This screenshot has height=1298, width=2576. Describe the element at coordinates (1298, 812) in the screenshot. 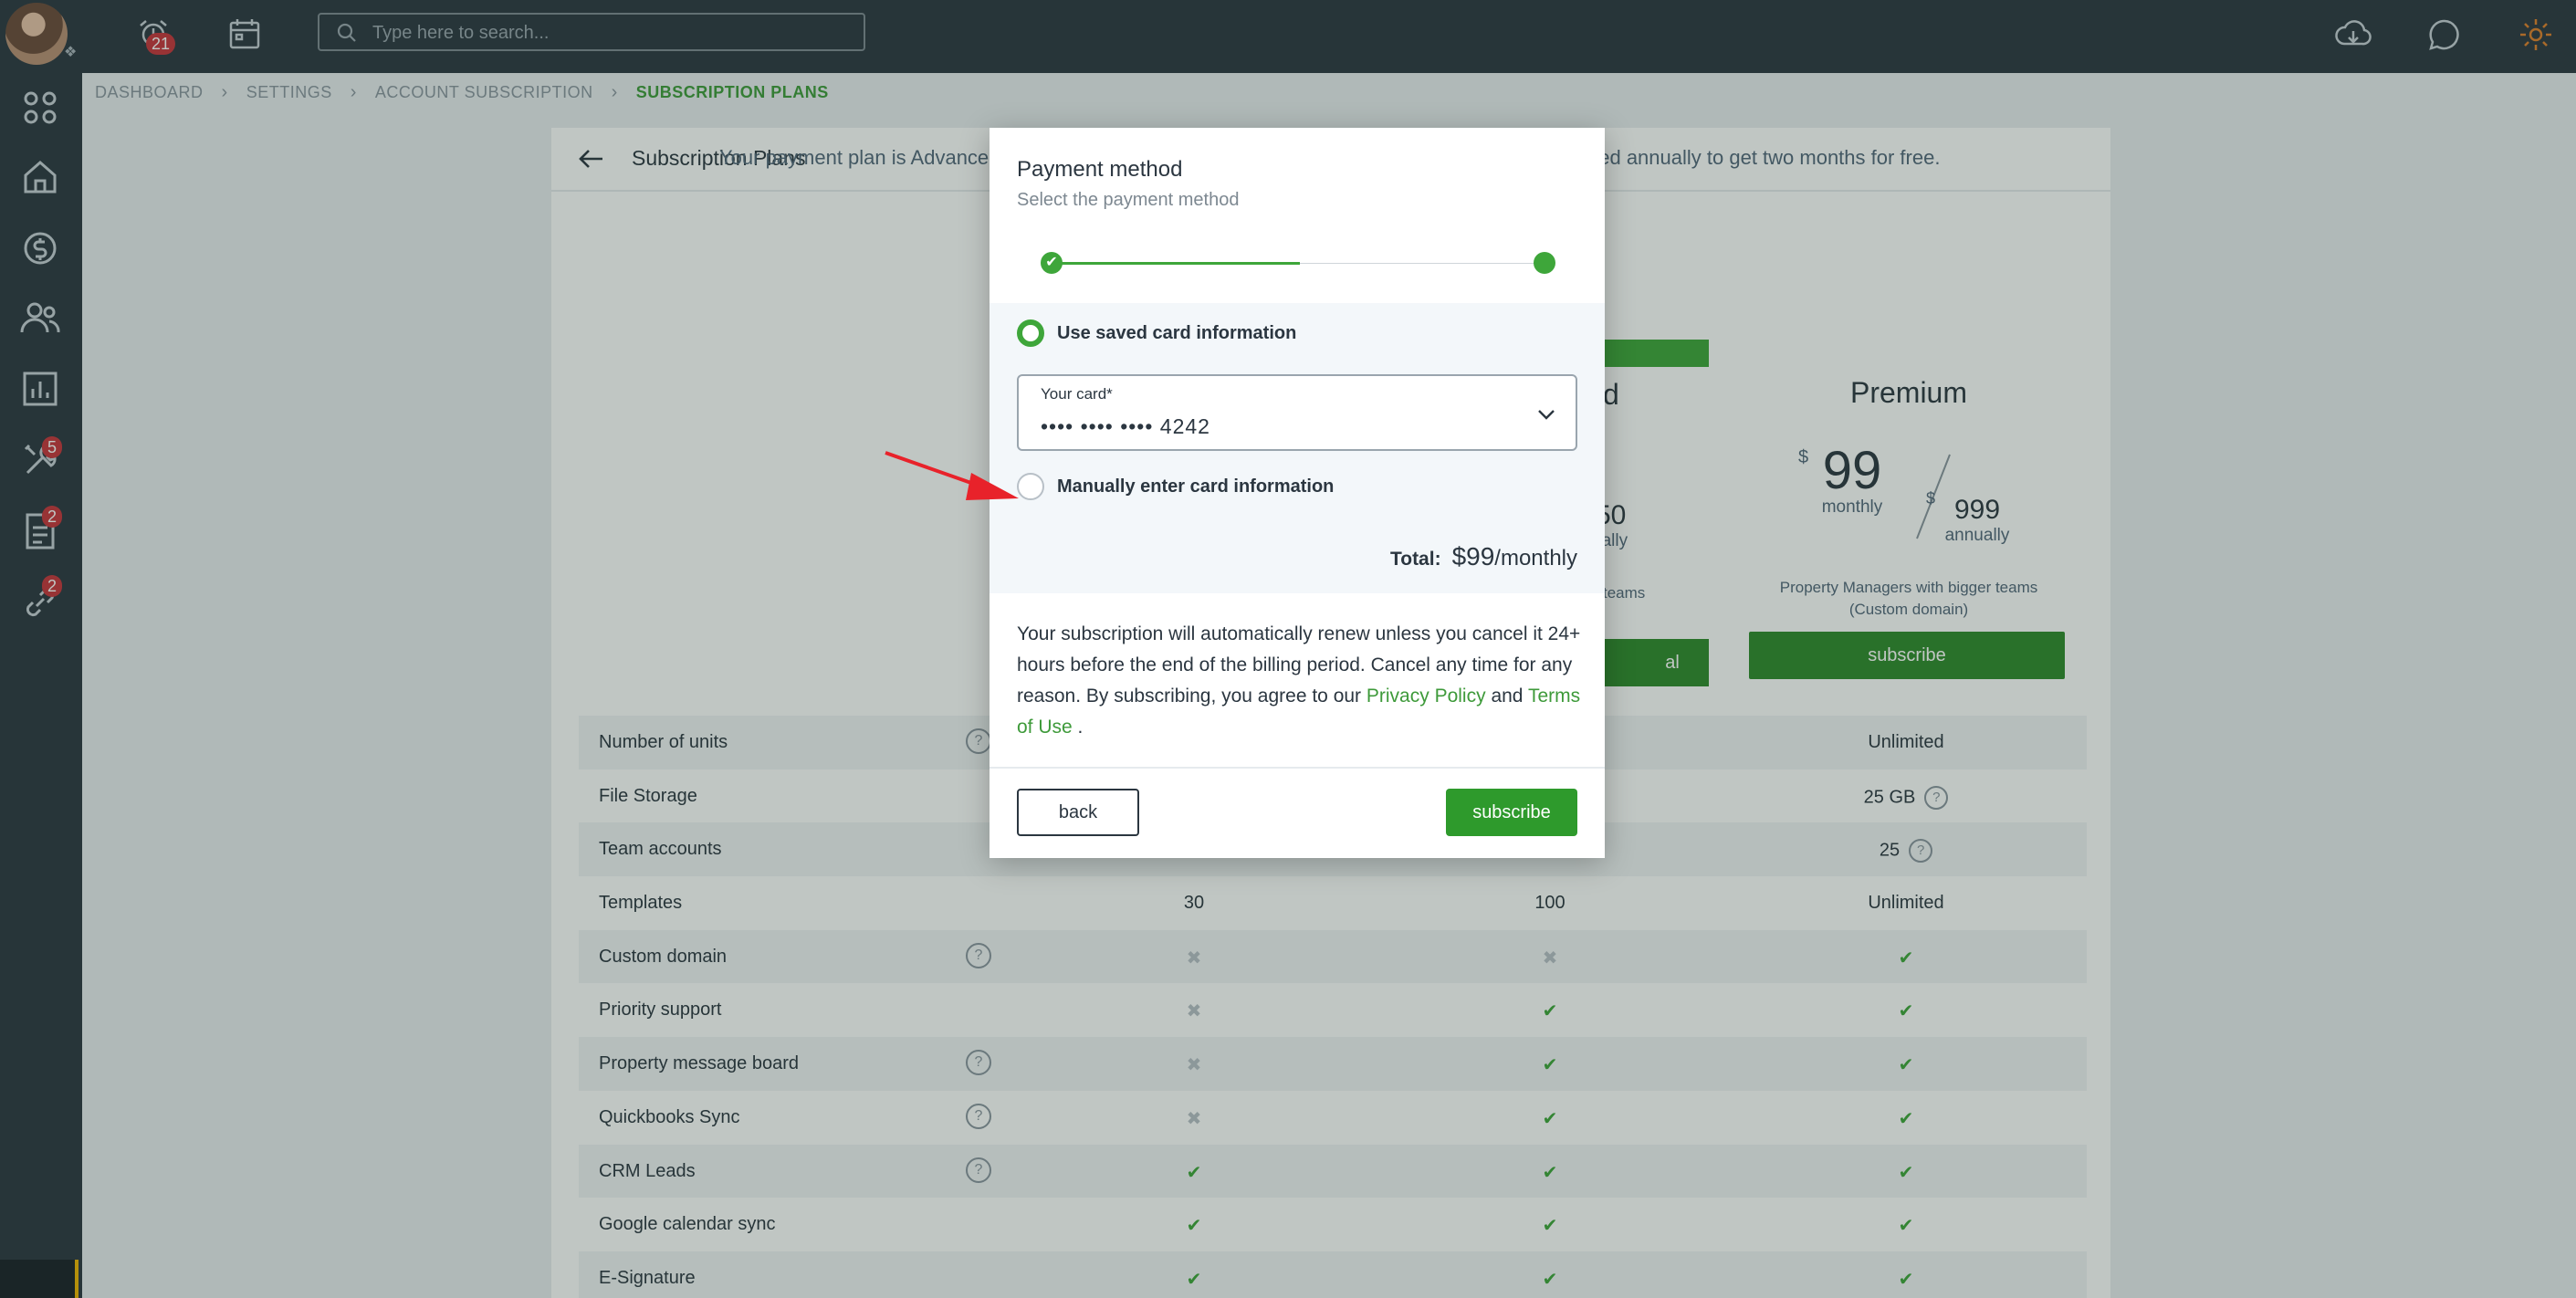

I see `modal-footer: back subscribe` at that location.